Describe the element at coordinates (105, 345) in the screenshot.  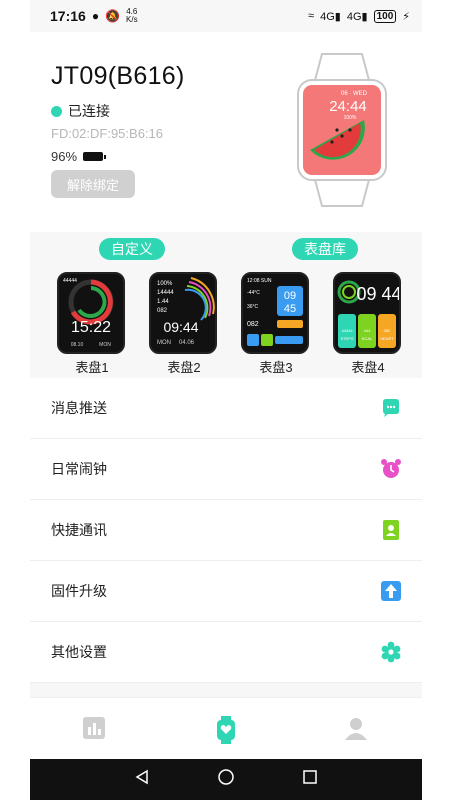
I see `face1-day: MON` at that location.